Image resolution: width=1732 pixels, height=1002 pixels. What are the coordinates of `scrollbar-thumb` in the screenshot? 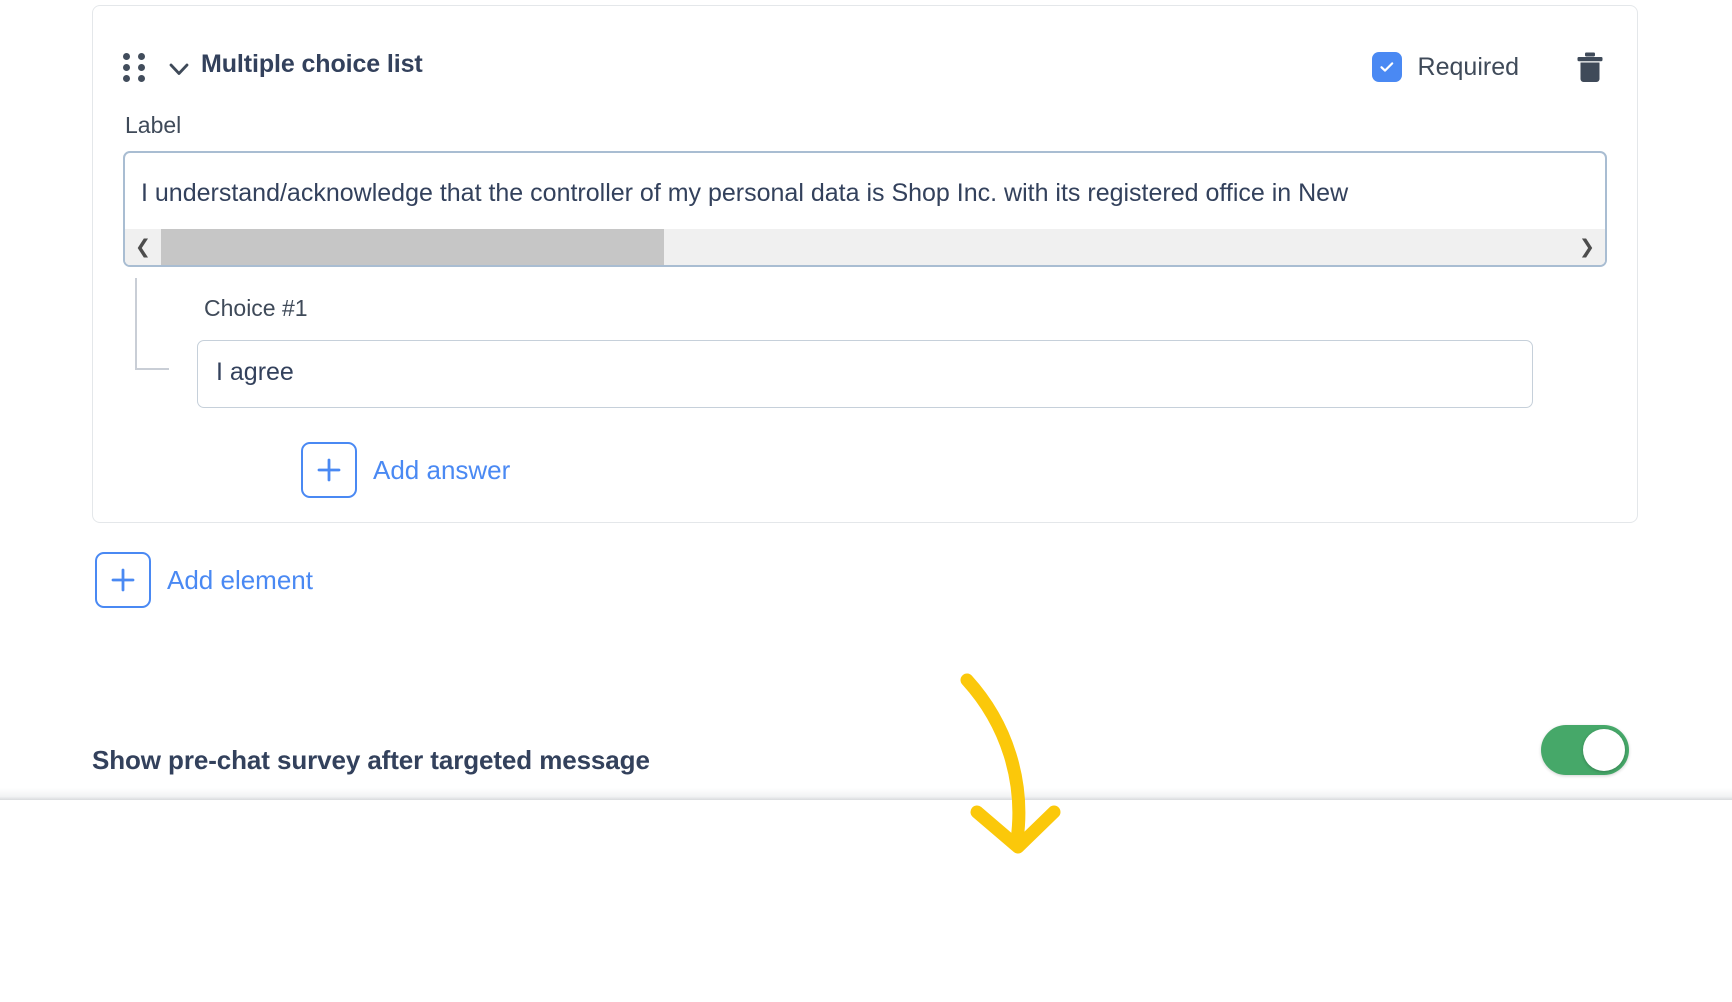 It's located at (412, 247).